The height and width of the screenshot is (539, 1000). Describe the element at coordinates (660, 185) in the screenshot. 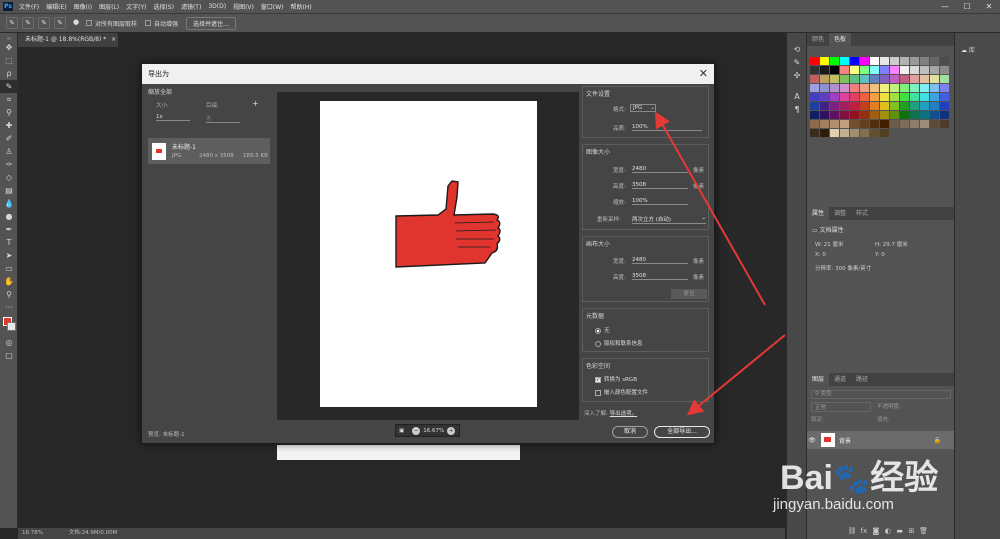

I see `image-height-input: 3508` at that location.